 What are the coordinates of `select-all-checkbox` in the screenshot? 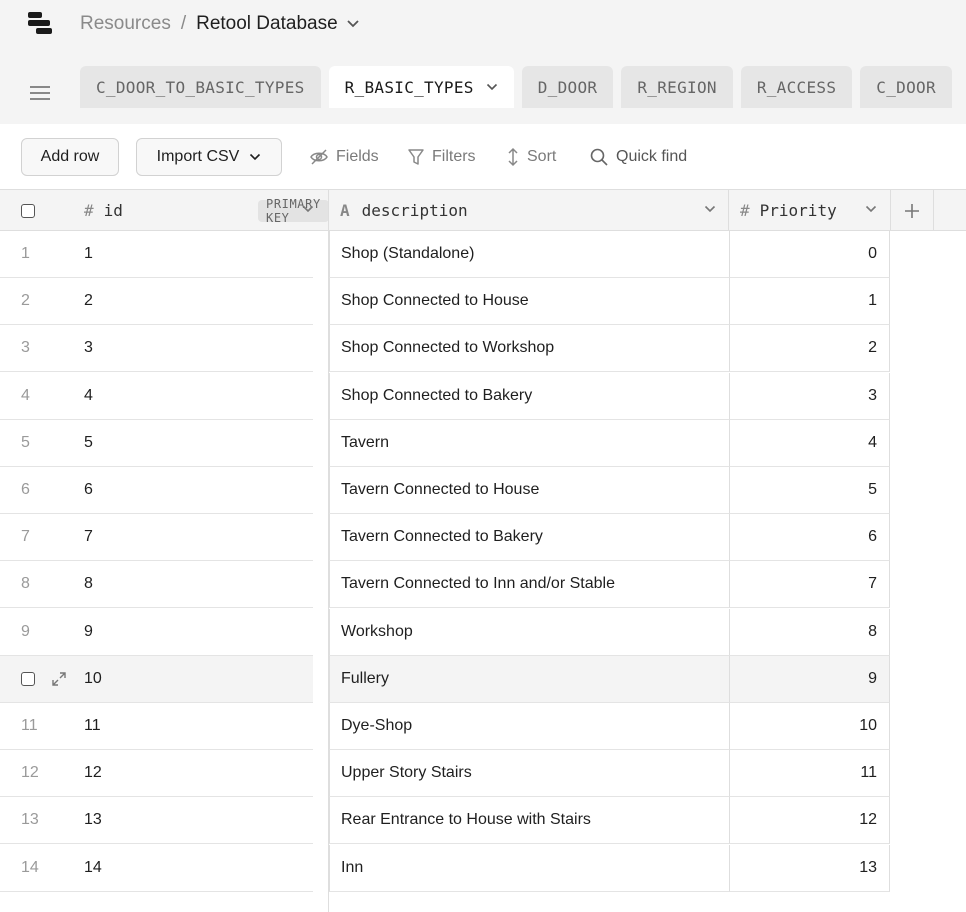 It's located at (31, 210).